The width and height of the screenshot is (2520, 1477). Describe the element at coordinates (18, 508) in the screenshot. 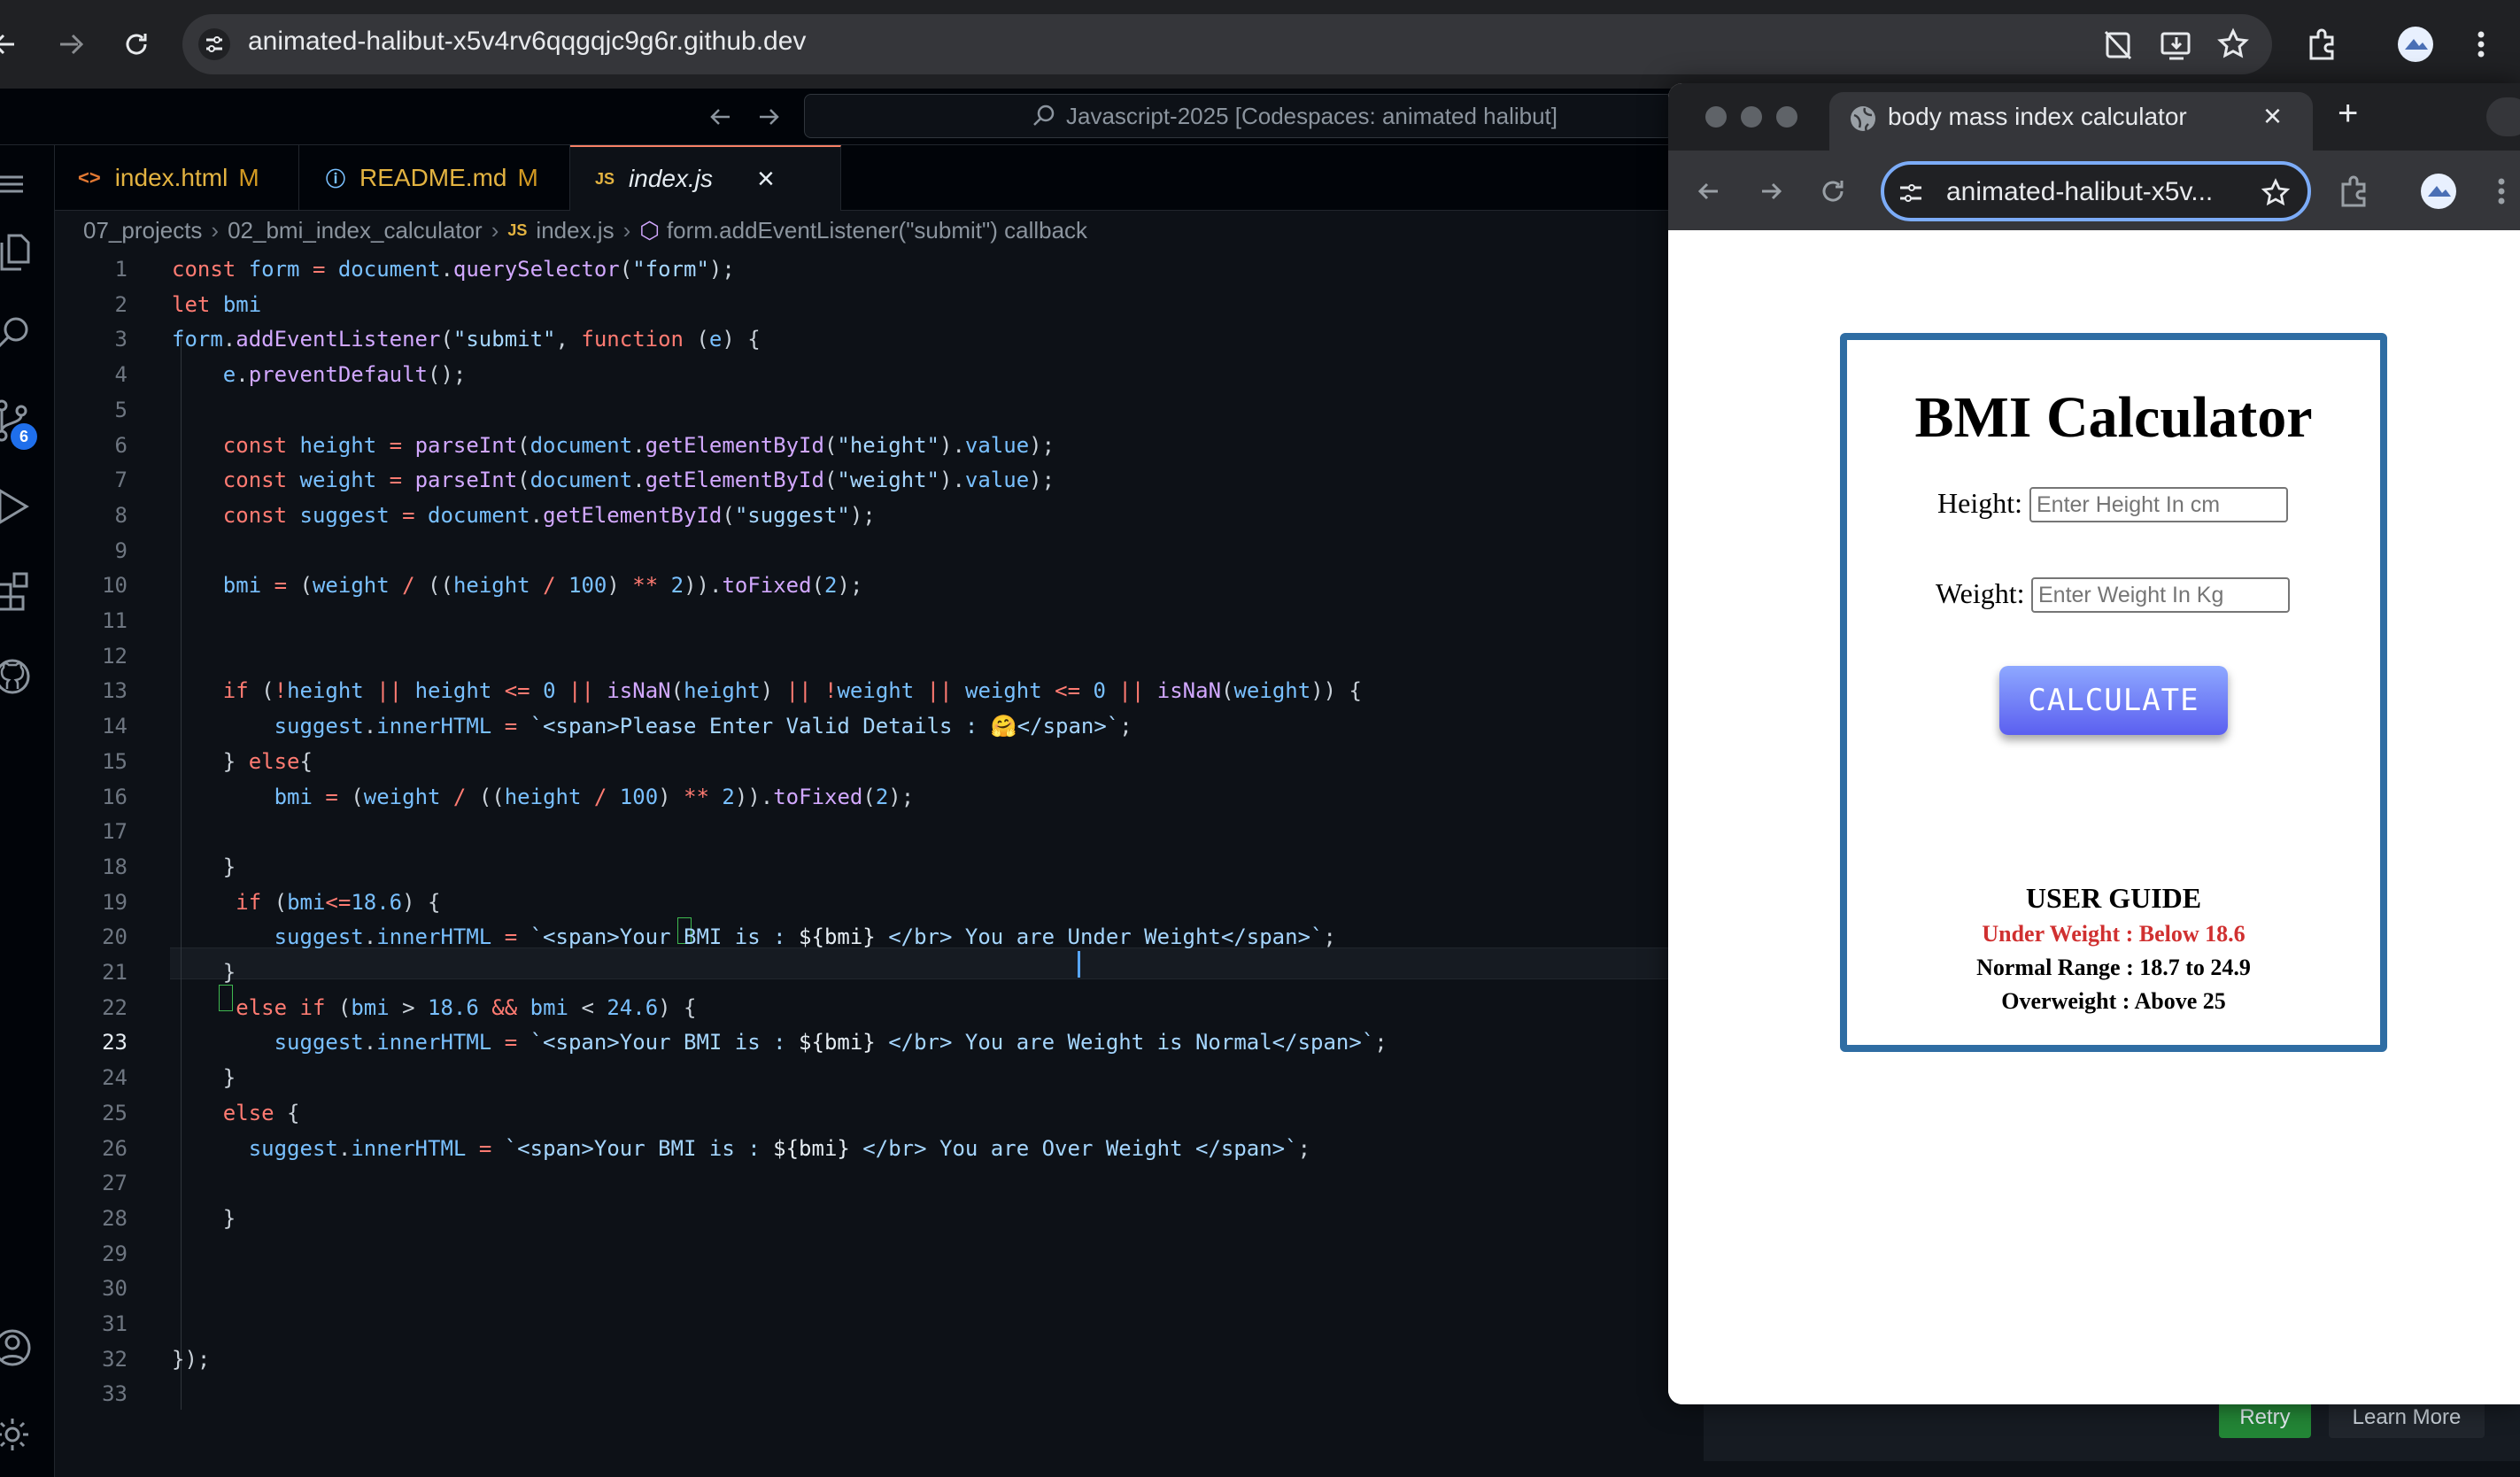

I see `run-debug-icon` at that location.